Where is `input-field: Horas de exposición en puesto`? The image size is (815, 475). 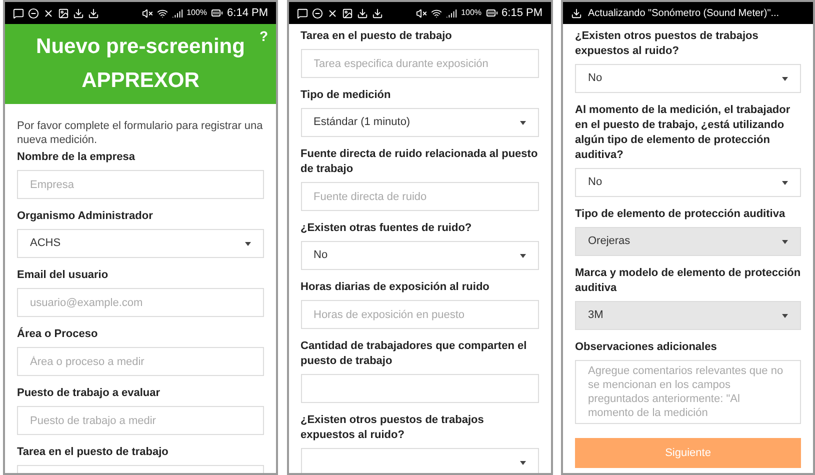 input-field: Horas de exposición en puesto is located at coordinates (419, 314).